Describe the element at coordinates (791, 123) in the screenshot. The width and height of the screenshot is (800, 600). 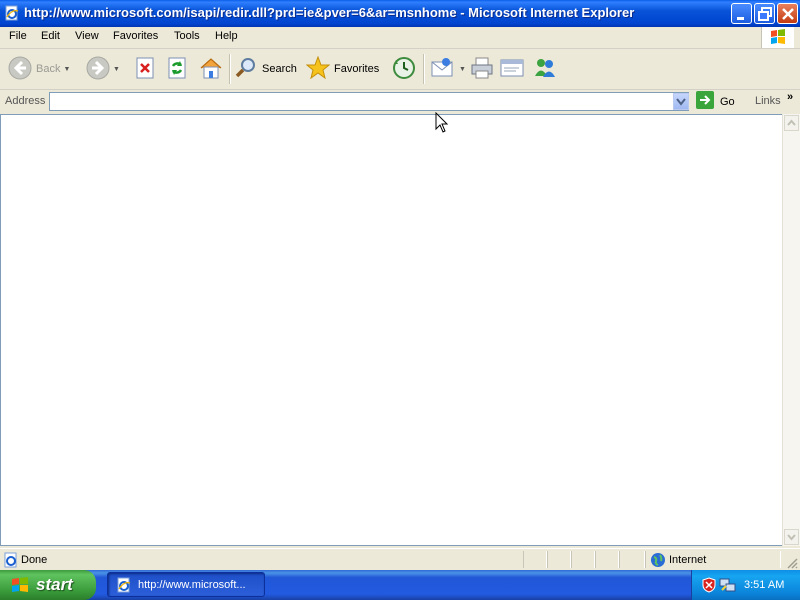
I see `scroll-up-arrow-icon` at that location.